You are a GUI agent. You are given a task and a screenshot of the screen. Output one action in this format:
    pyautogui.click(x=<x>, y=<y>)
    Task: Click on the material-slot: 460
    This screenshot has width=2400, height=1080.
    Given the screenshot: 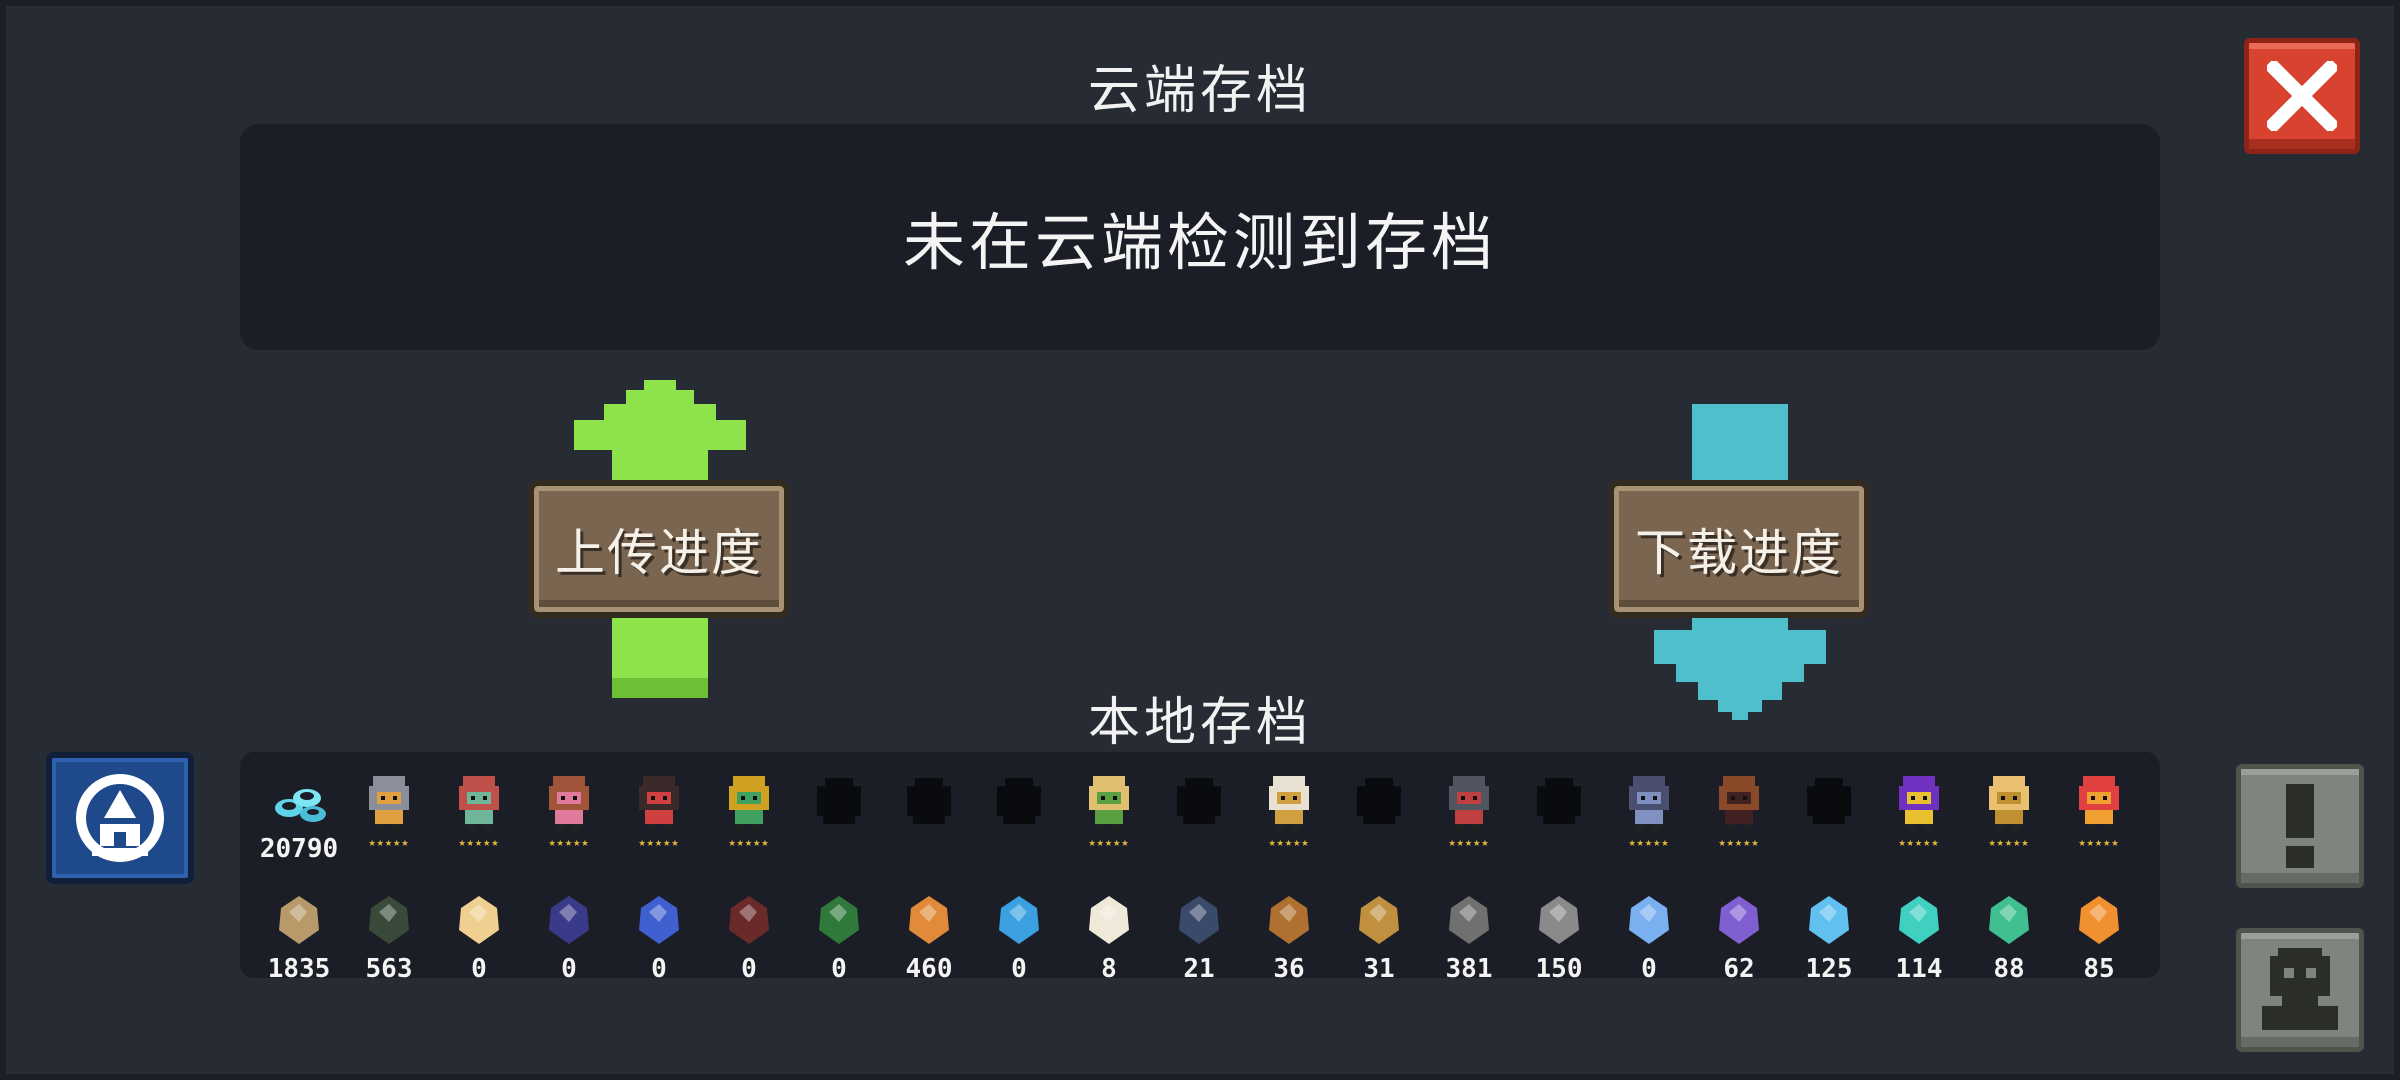 What is the action you would take?
    pyautogui.click(x=929, y=930)
    